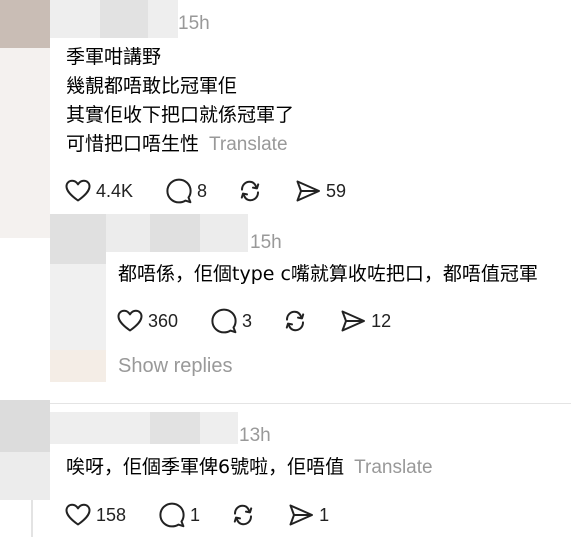 Image resolution: width=571 pixels, height=537 pixels. Describe the element at coordinates (247, 320) in the screenshot. I see `reply-count: 3` at that location.